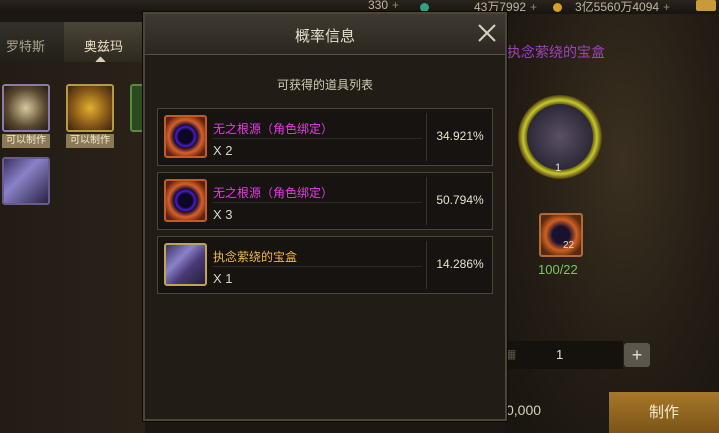 Image resolution: width=719 pixels, height=433 pixels. I want to click on material-icon, so click(561, 235).